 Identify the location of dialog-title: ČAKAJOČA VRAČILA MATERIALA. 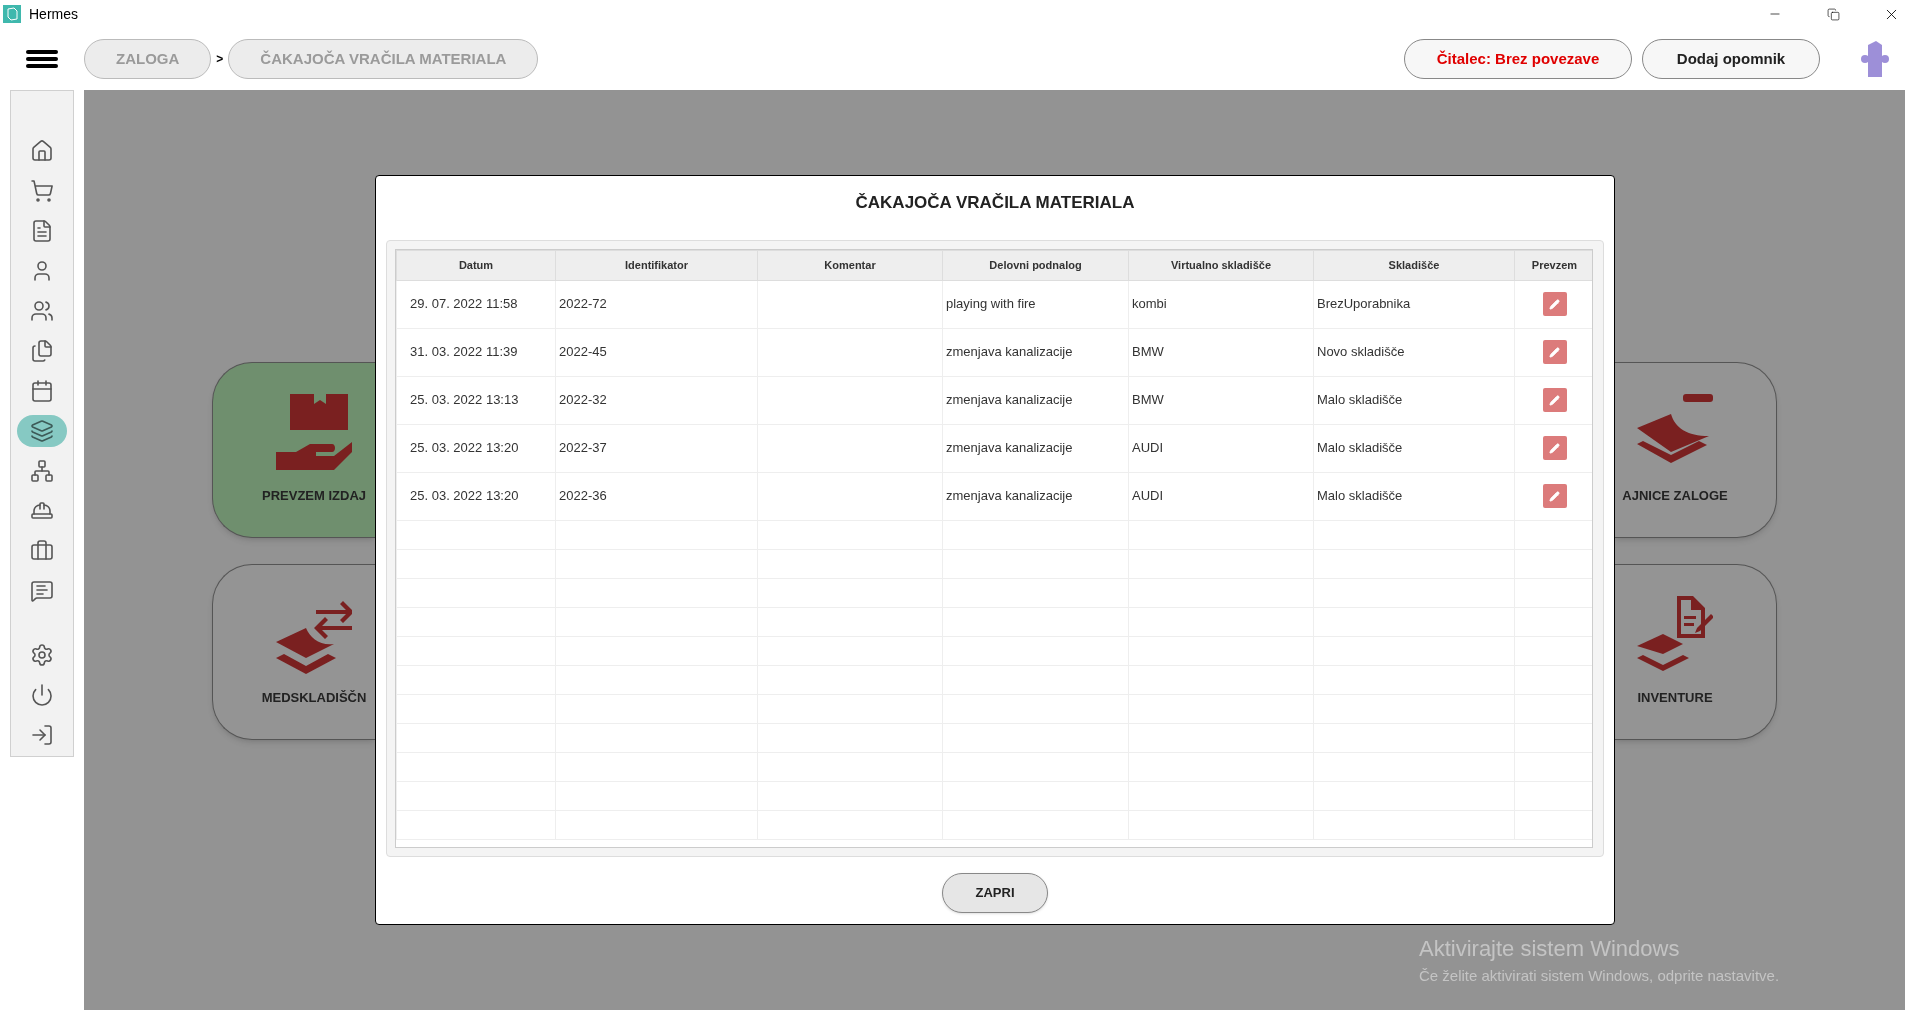
(995, 203).